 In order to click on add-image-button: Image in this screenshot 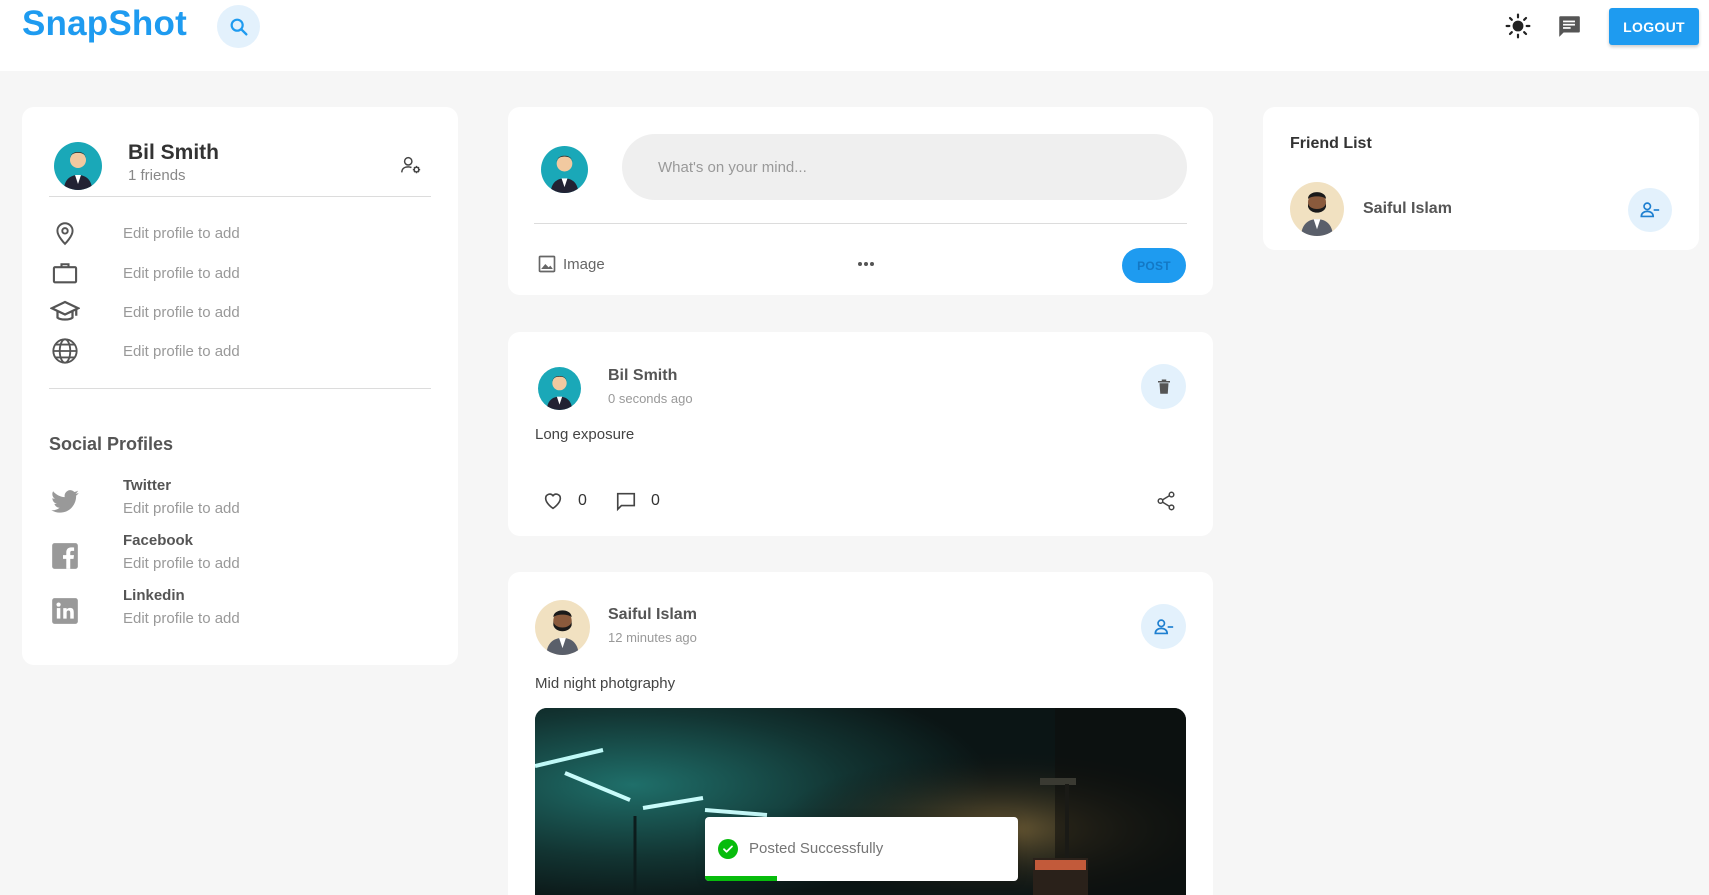, I will do `click(571, 264)`.